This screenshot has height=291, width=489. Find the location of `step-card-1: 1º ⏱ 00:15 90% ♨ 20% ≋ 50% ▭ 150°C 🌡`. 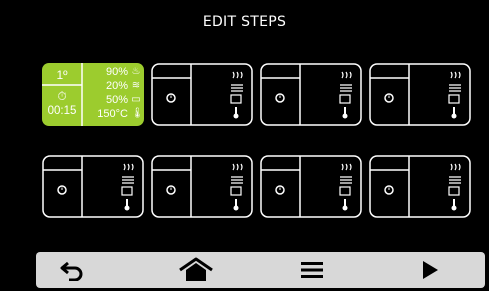

step-card-1: 1º ⏱ 00:15 90% ♨ 20% ≋ 50% ▭ 150°C 🌡 is located at coordinates (93, 94).